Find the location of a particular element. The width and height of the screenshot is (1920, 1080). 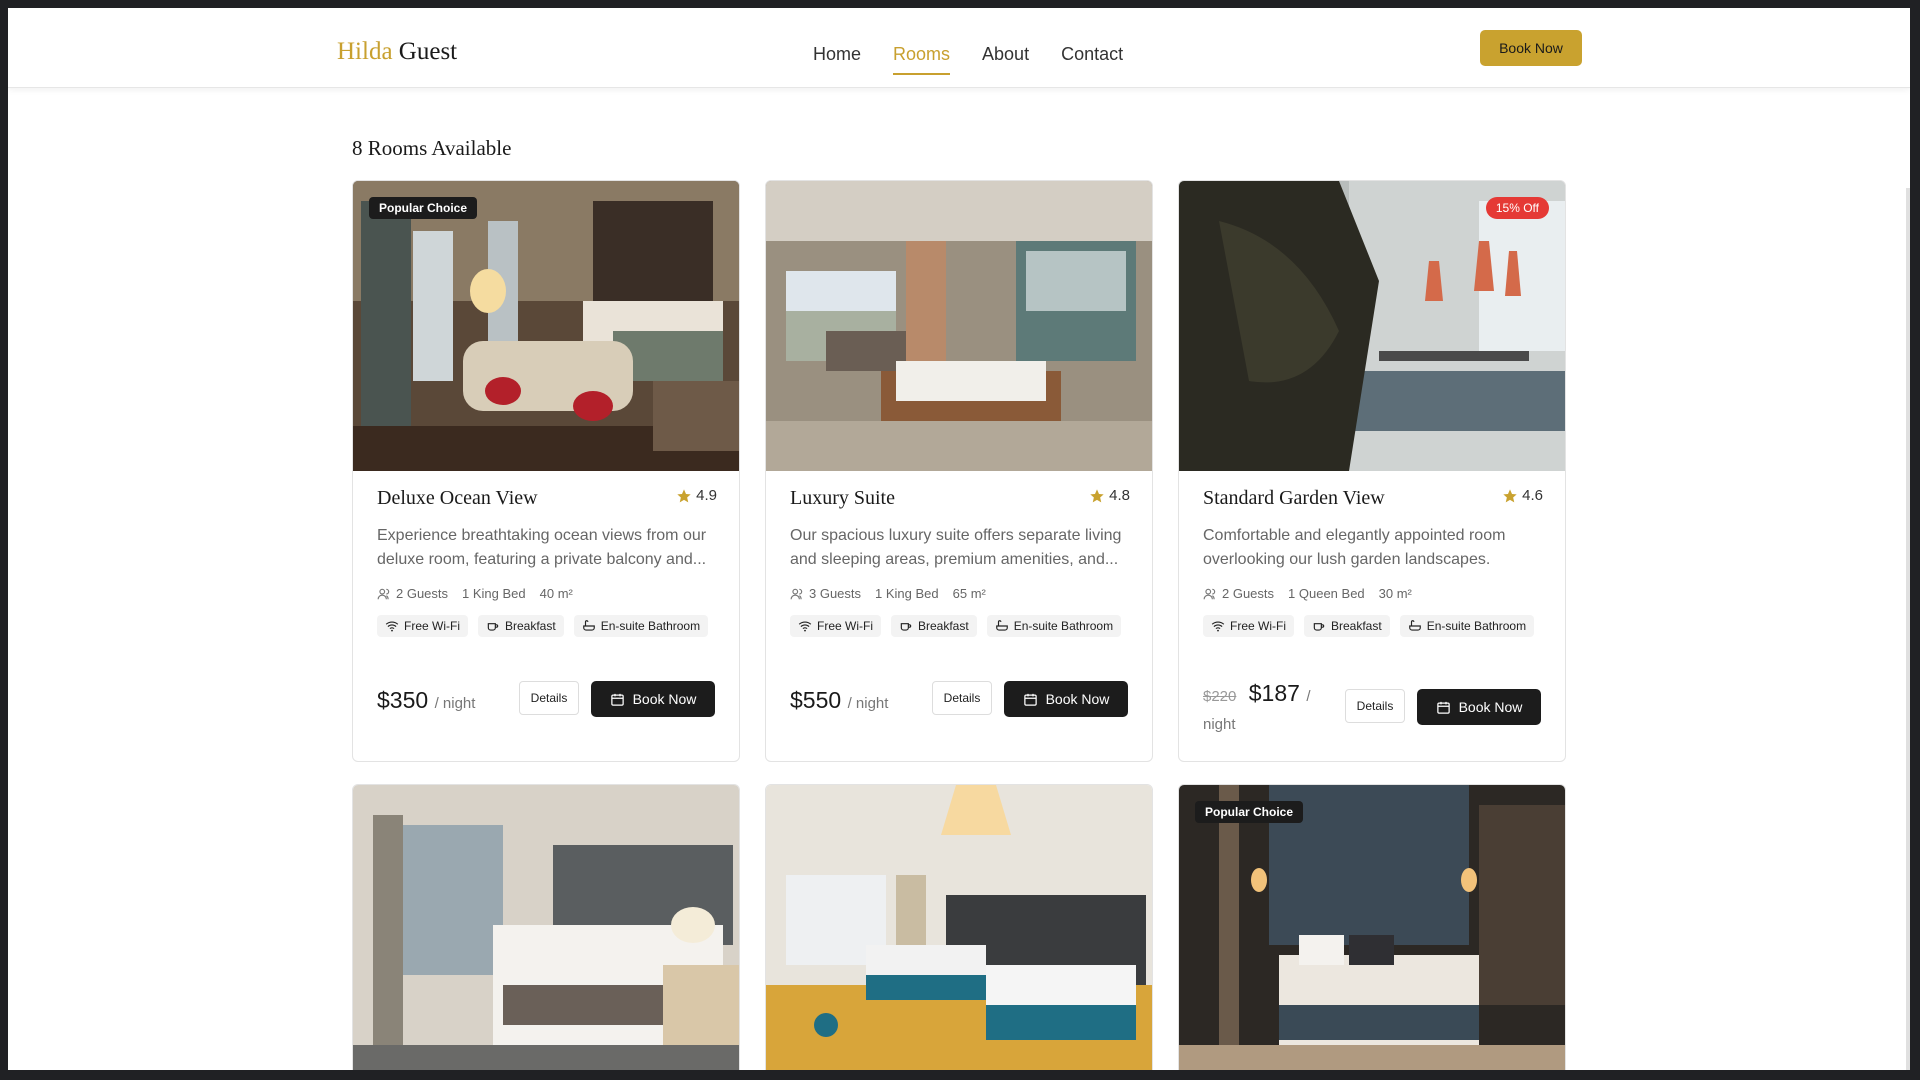

header-book-now-button: Book Now is located at coordinates (1531, 48).